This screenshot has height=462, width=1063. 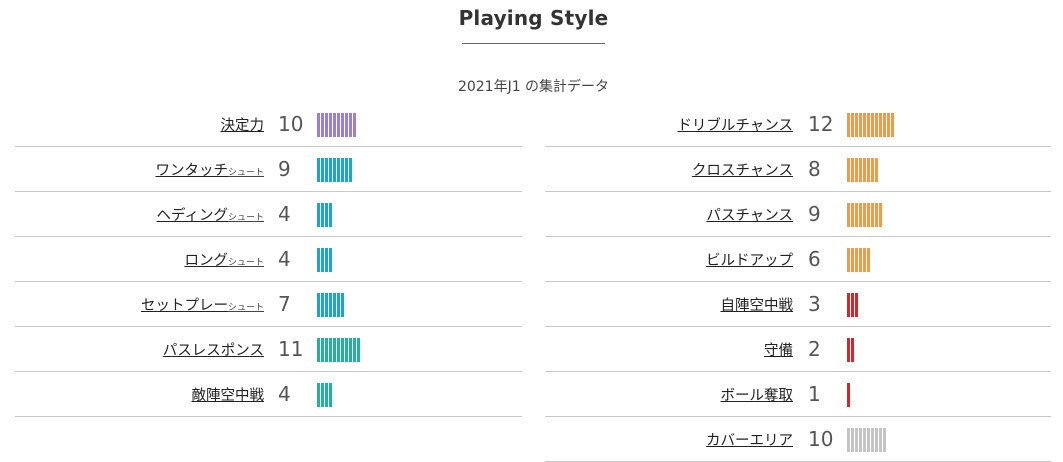 I want to click on stat-row: 決定力 10, so click(x=268, y=124).